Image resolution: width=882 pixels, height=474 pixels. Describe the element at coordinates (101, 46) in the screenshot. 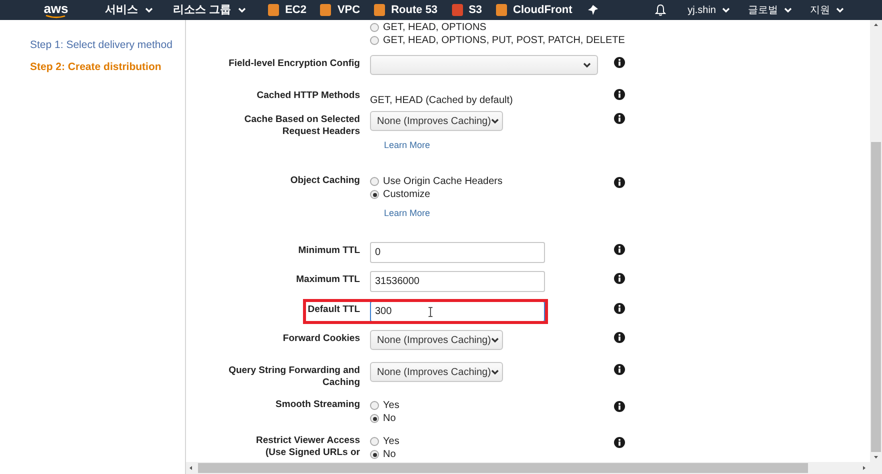

I see `step-link: Step 1: Select delivery method` at that location.